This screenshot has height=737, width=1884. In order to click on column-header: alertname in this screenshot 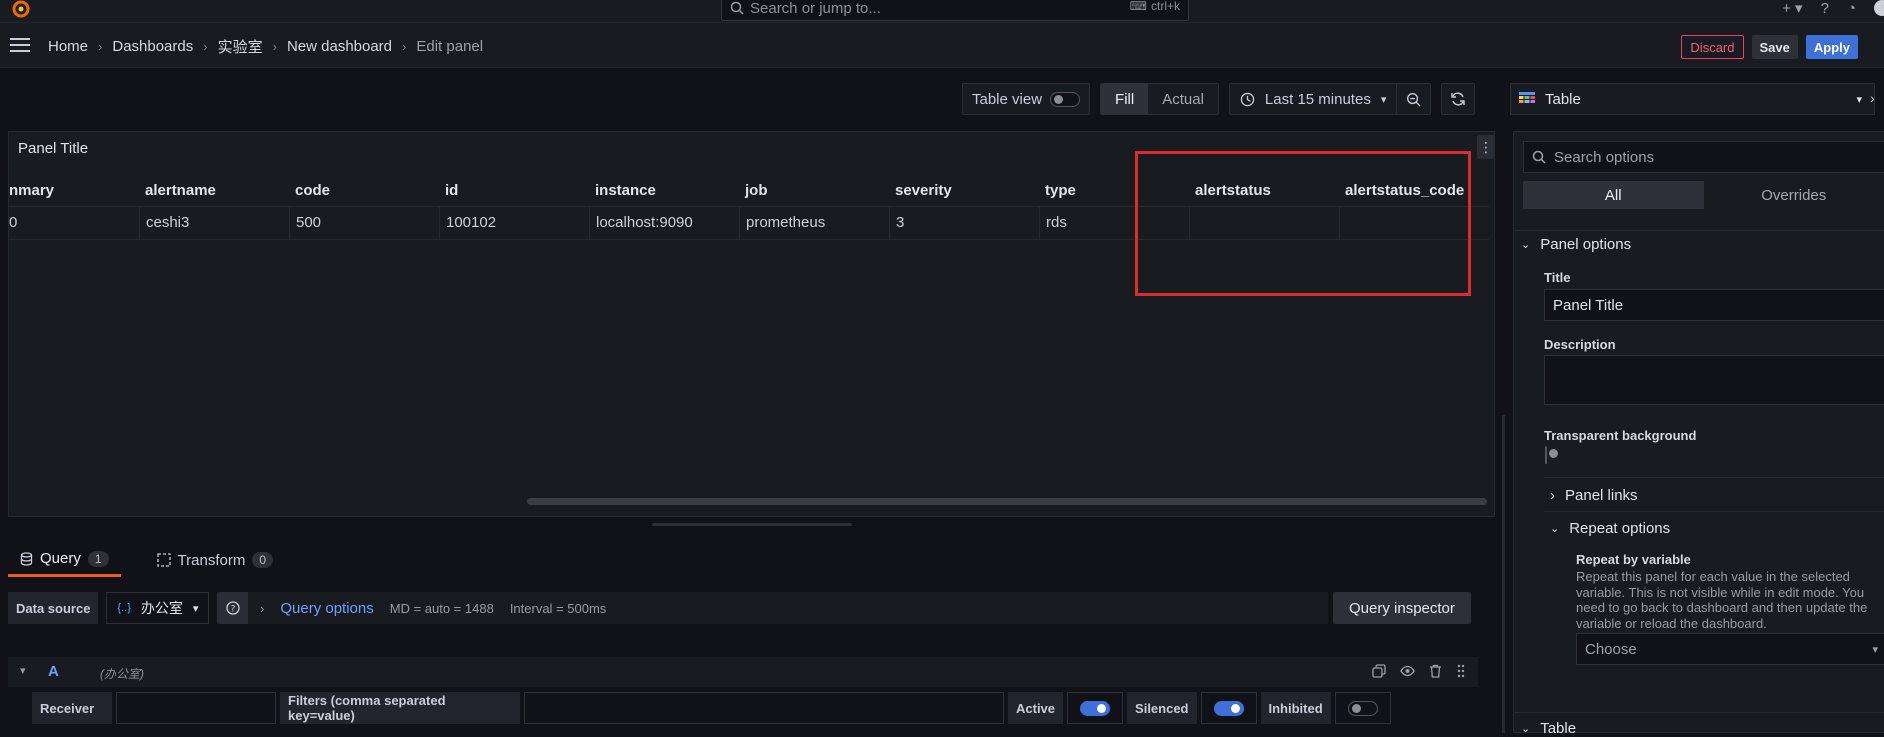, I will do `click(214, 190)`.